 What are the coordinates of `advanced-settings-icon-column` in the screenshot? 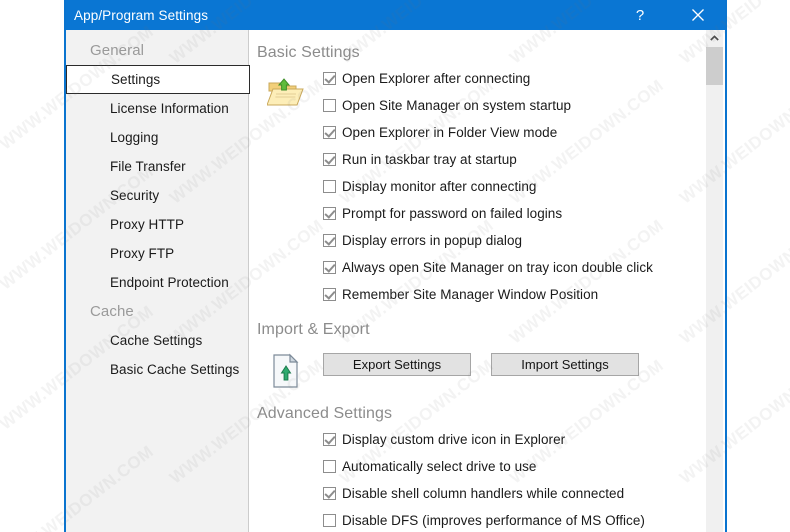 It's located at (286, 432).